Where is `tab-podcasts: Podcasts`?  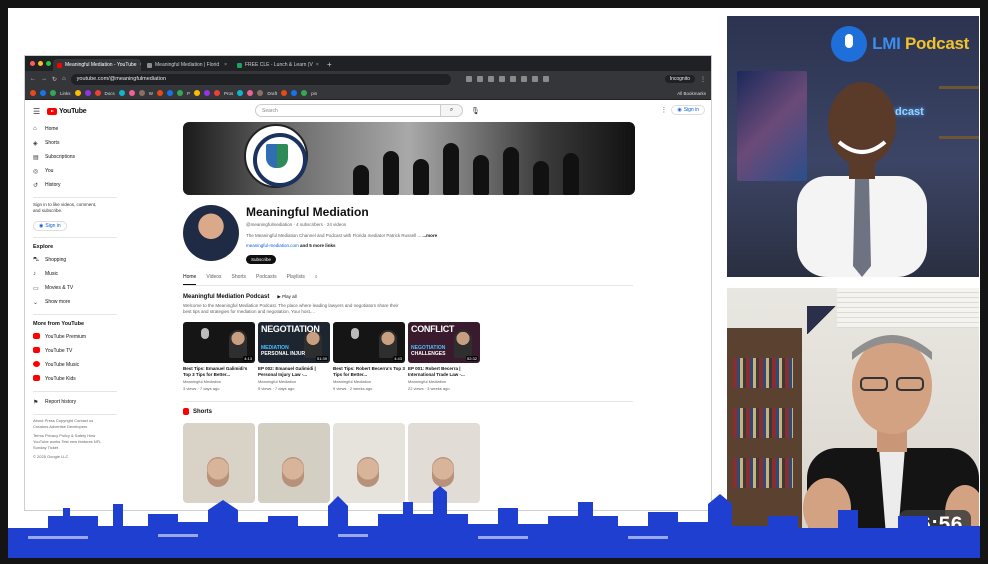
tab-podcasts: Podcasts is located at coordinates (266, 279).